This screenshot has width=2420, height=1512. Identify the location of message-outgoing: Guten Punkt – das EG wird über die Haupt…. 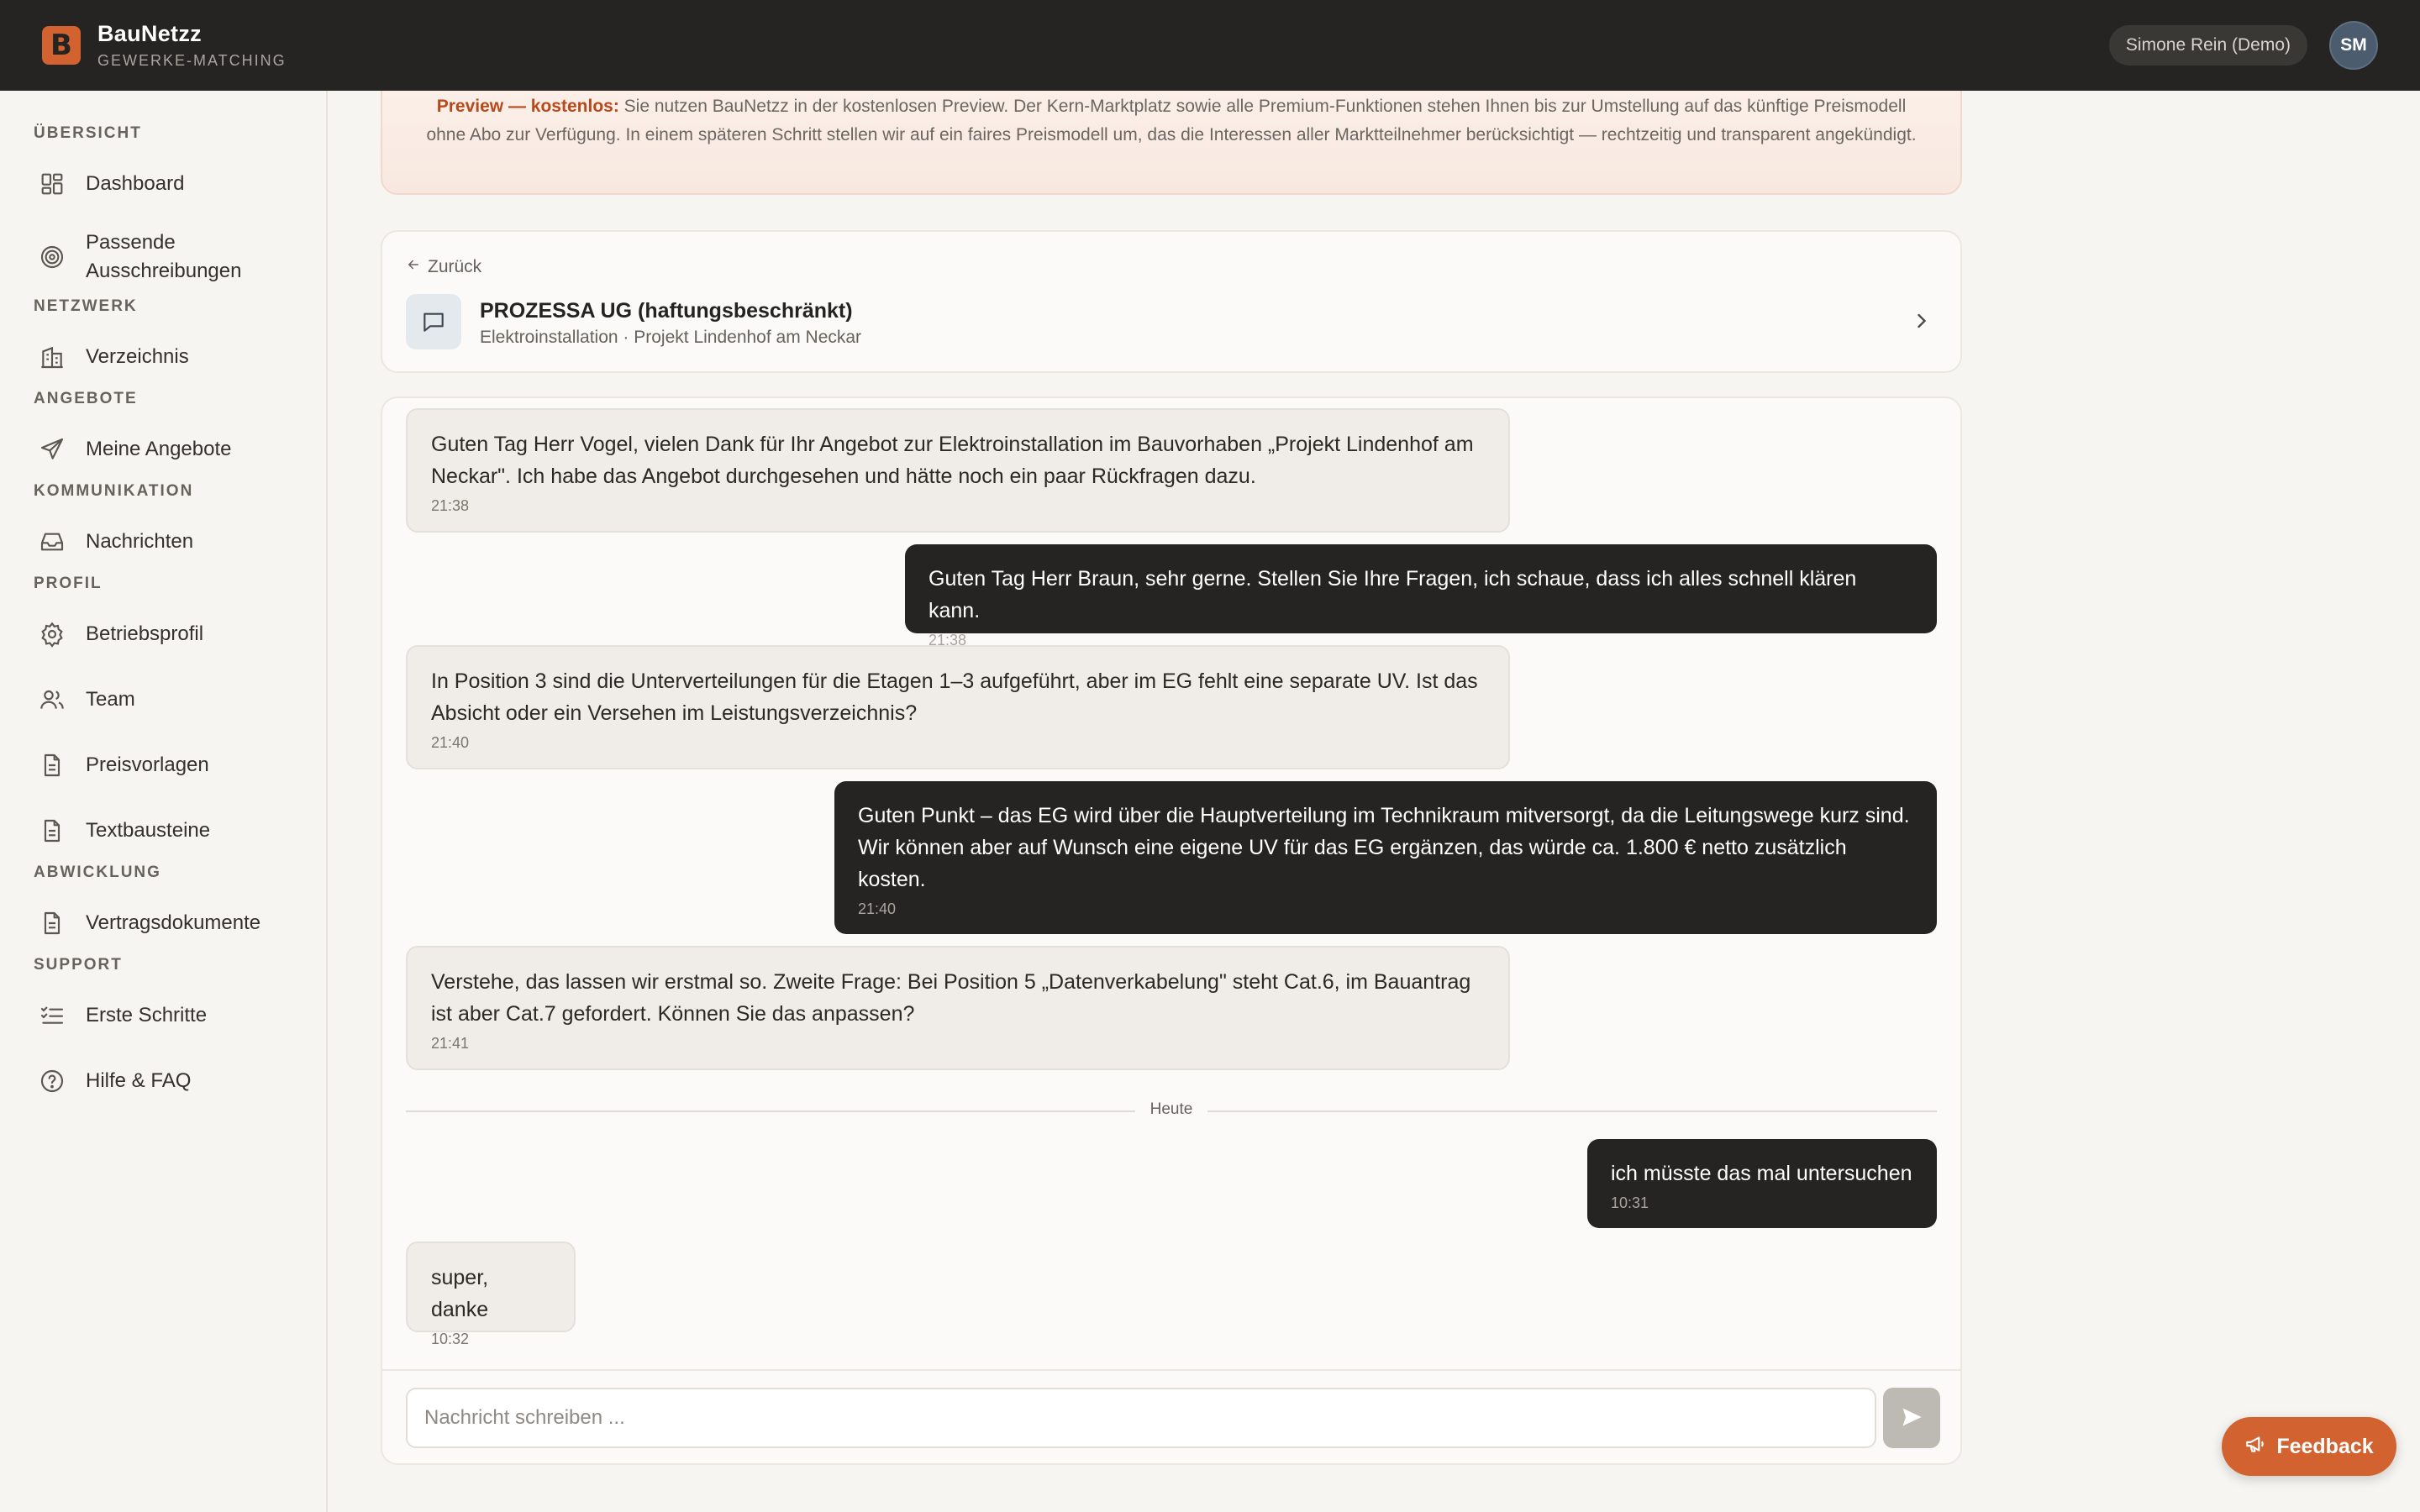
(1385, 857).